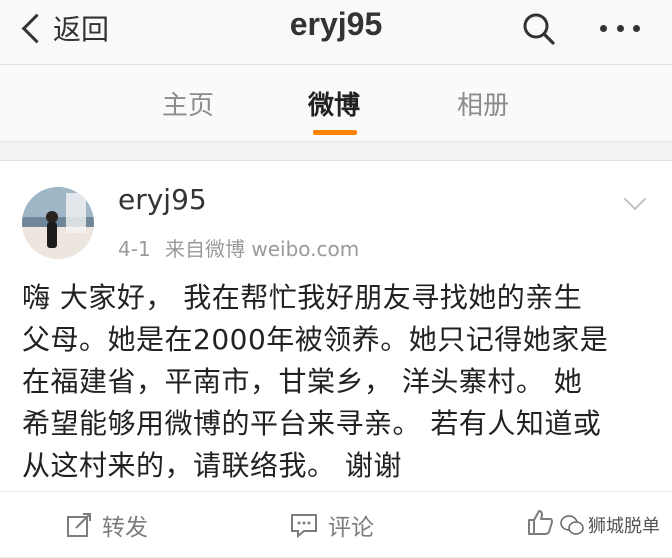 The height and width of the screenshot is (558, 672). What do you see at coordinates (304, 526) in the screenshot?
I see `comment-icon` at bounding box center [304, 526].